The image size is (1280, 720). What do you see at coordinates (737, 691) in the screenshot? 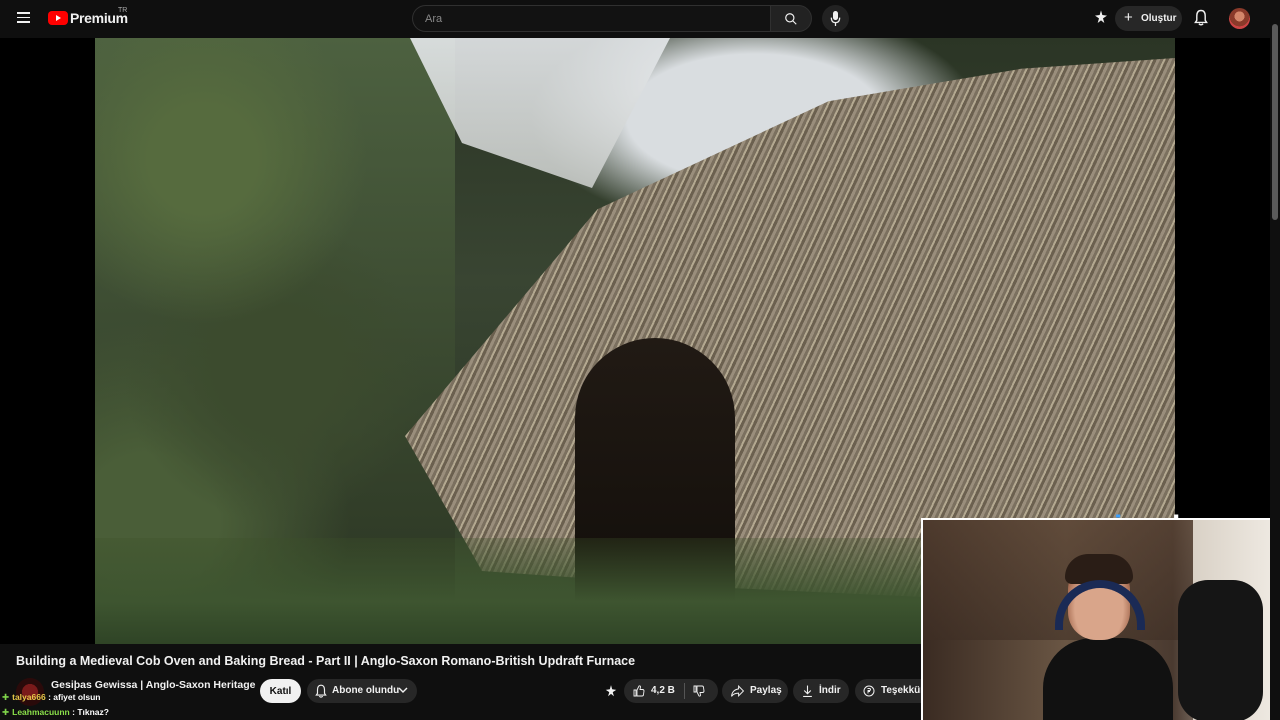
I see `share-icon` at bounding box center [737, 691].